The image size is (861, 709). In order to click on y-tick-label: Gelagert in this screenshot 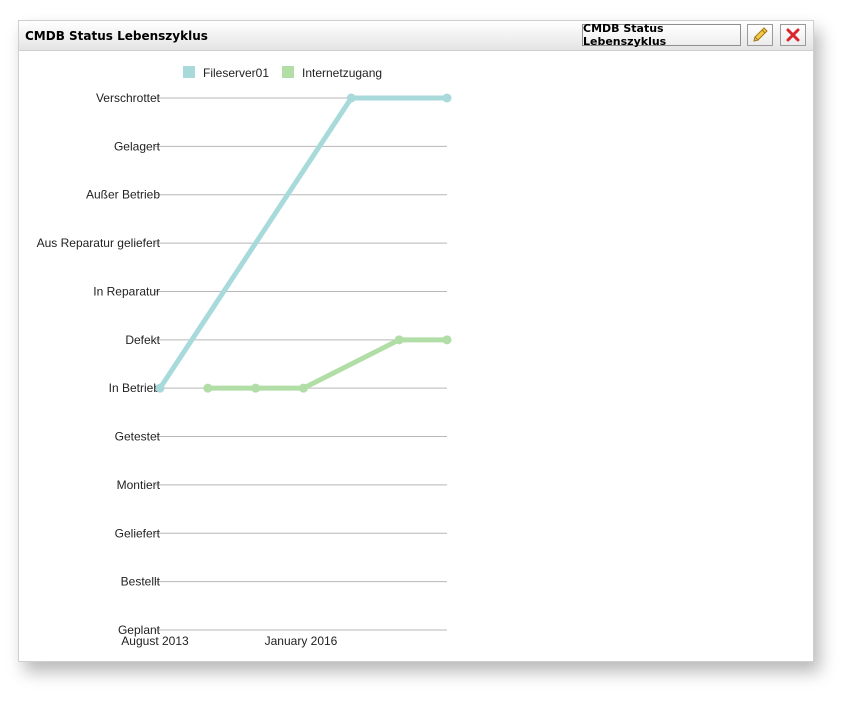, I will do `click(137, 146)`.